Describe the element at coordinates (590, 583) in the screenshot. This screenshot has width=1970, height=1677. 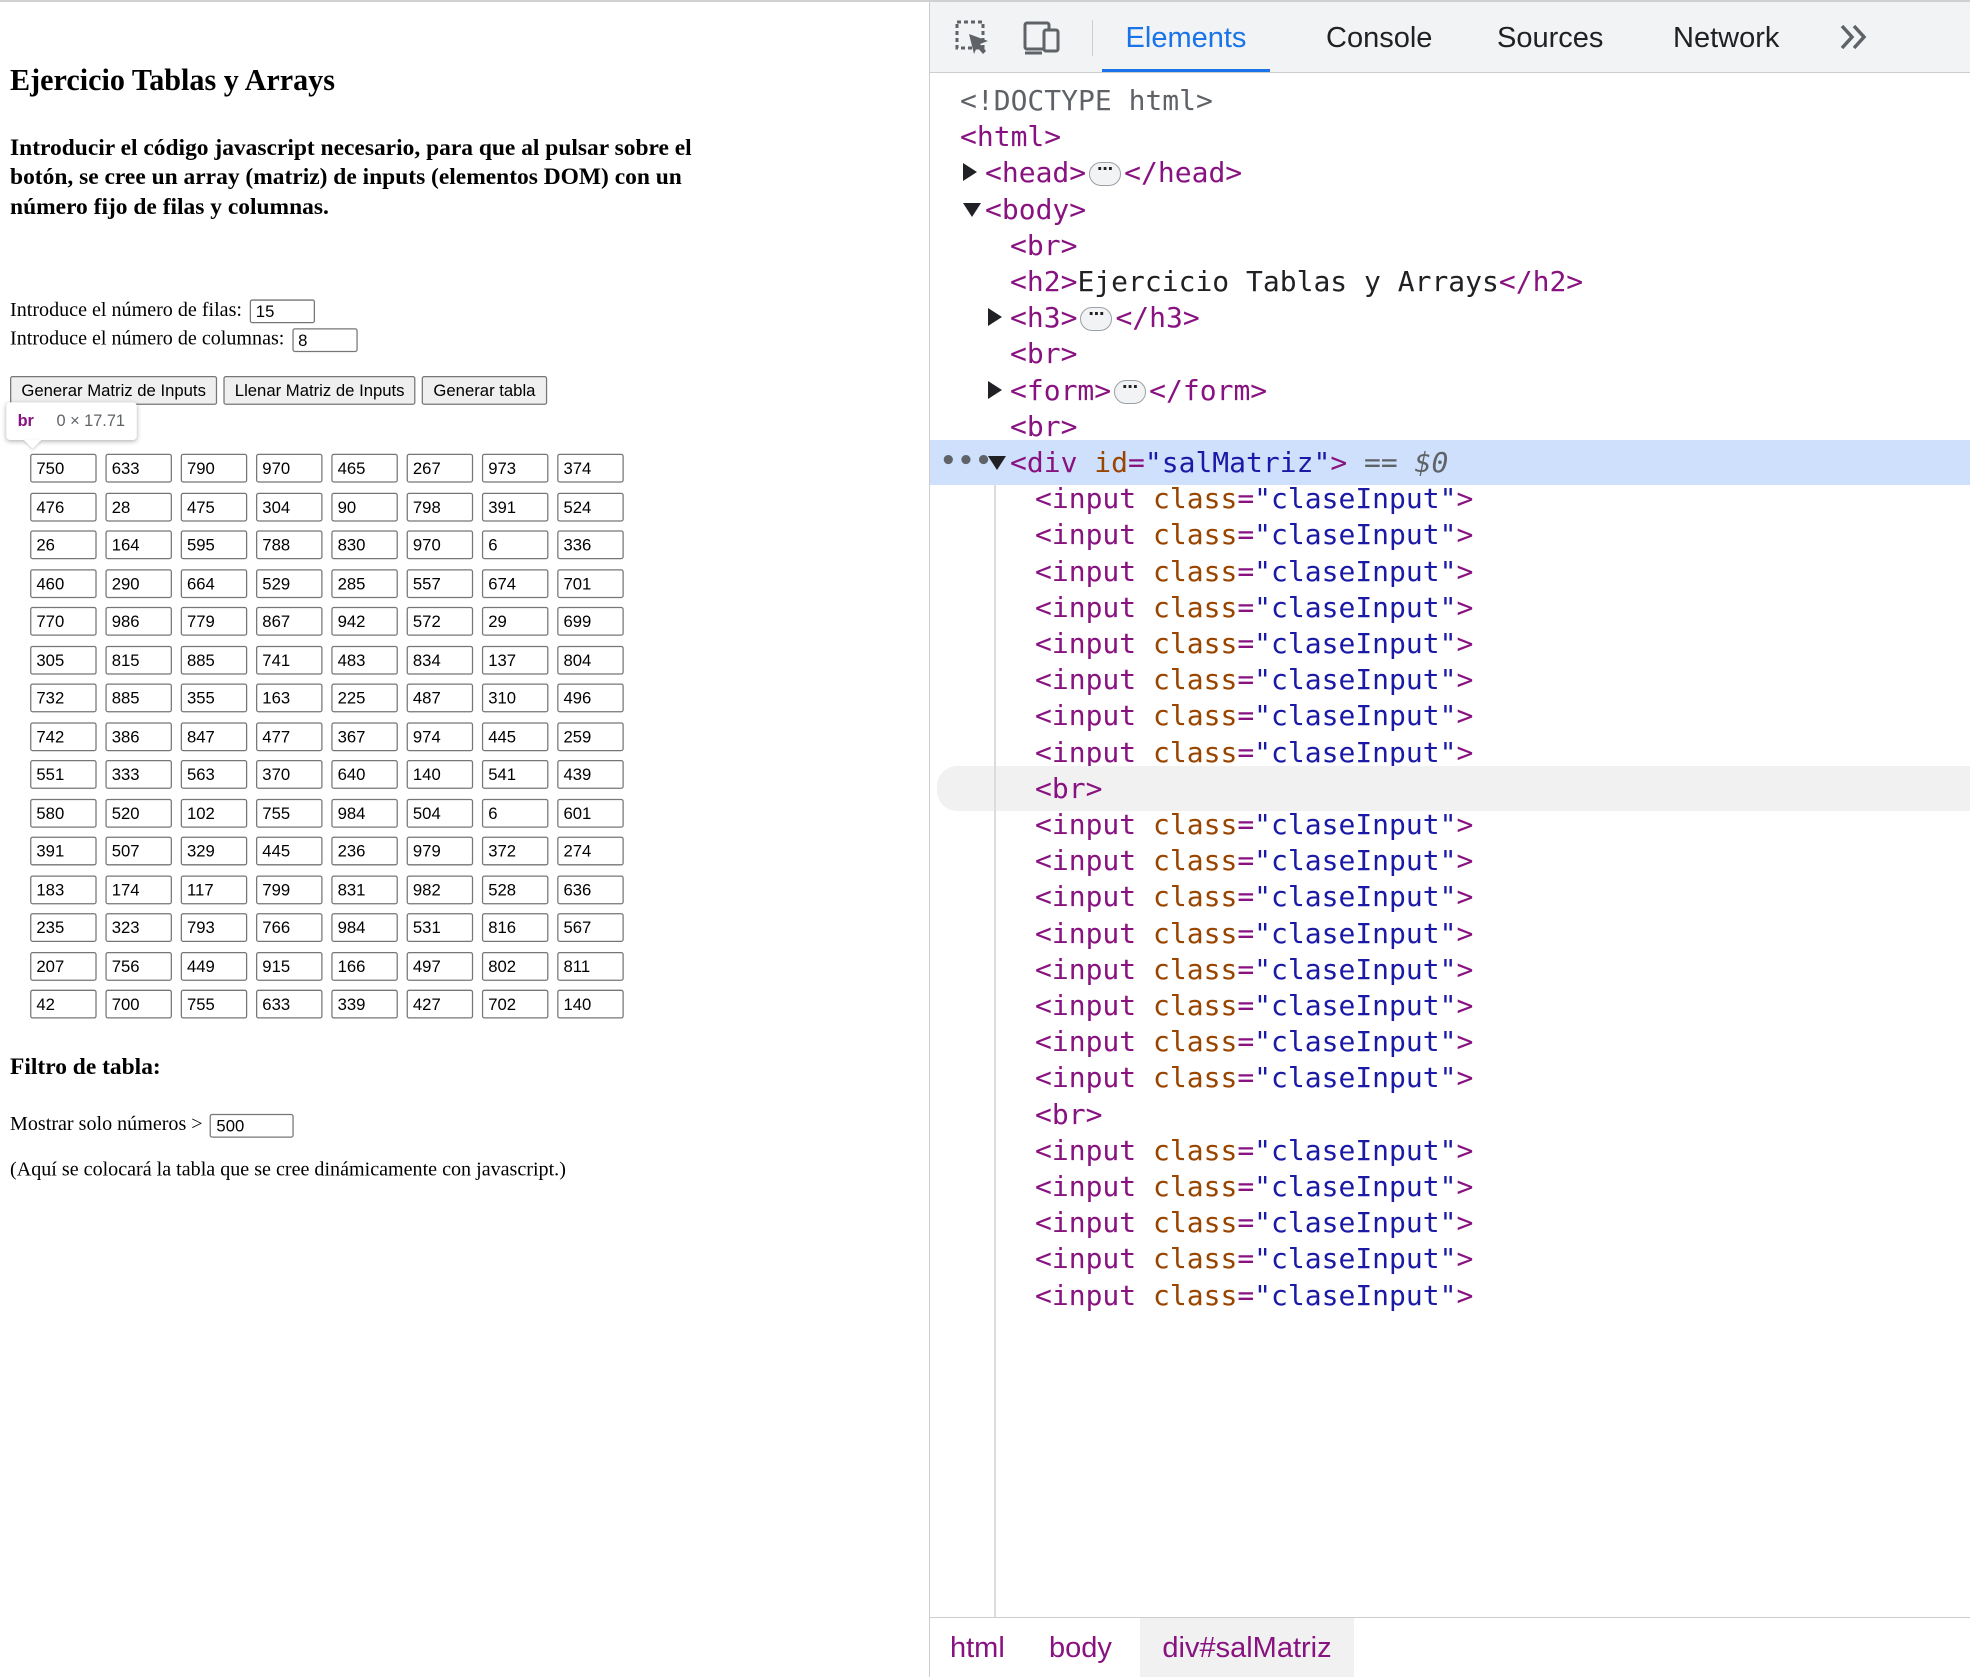
I see `matrix-input: 701` at that location.